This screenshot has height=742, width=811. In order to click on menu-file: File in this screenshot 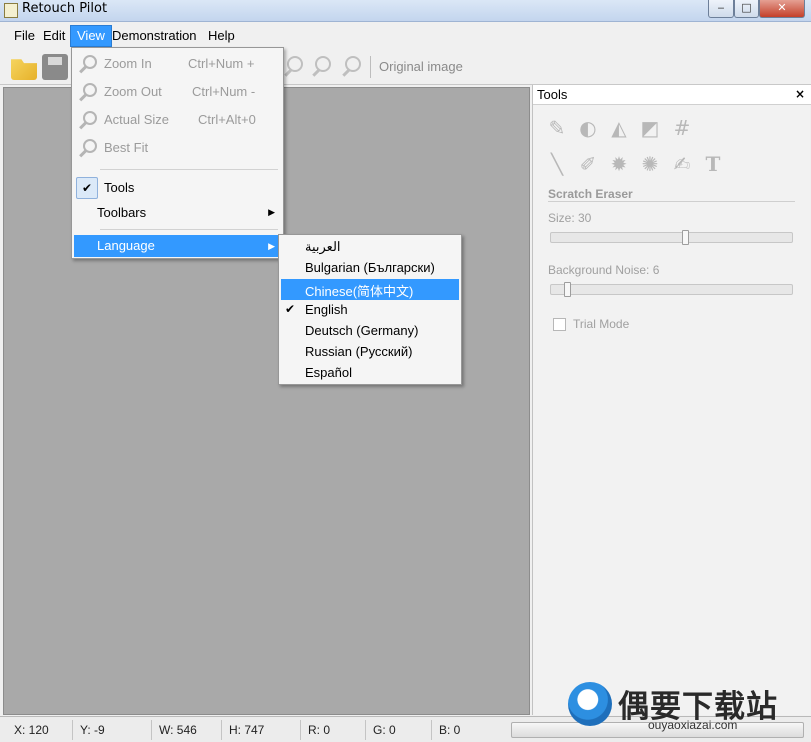, I will do `click(24, 36)`.